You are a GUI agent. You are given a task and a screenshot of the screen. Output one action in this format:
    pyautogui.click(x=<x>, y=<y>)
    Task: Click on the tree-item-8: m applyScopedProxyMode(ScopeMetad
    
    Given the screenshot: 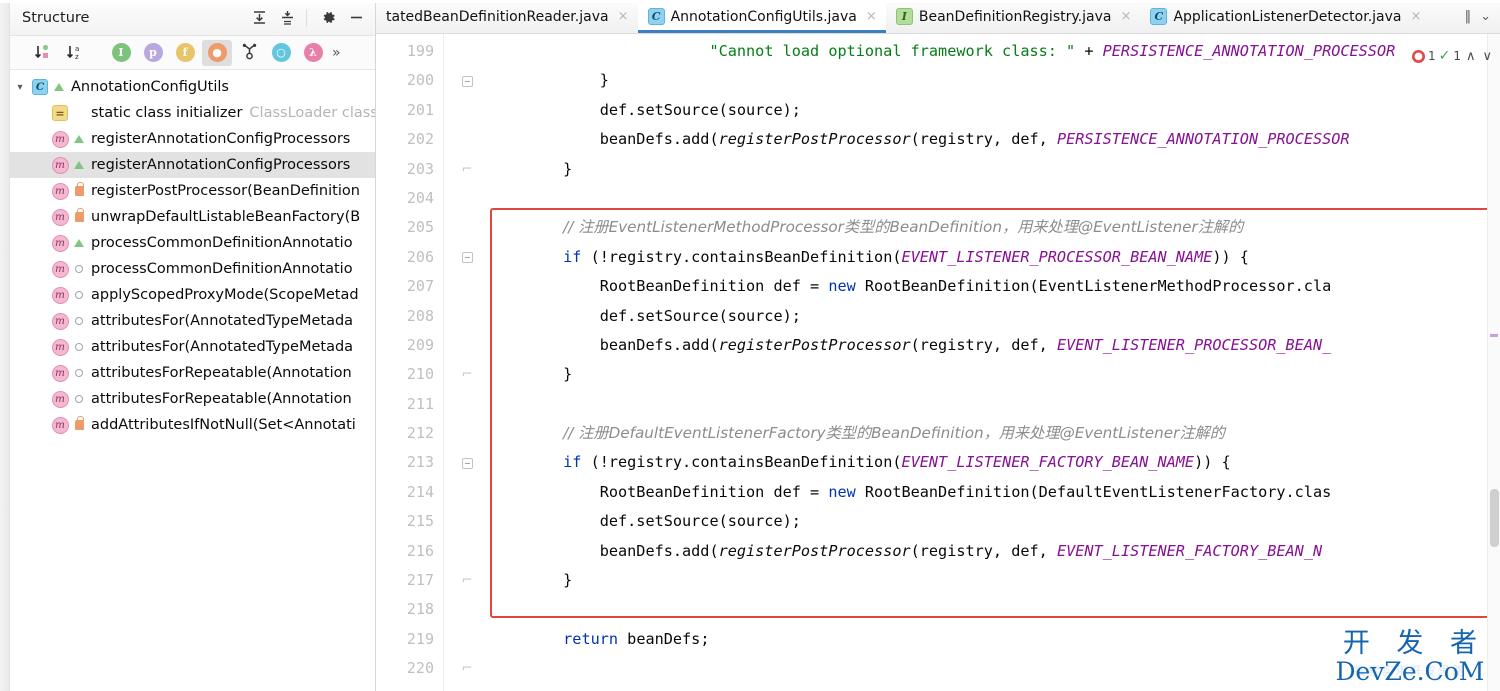 What is the action you would take?
    pyautogui.click(x=192, y=295)
    